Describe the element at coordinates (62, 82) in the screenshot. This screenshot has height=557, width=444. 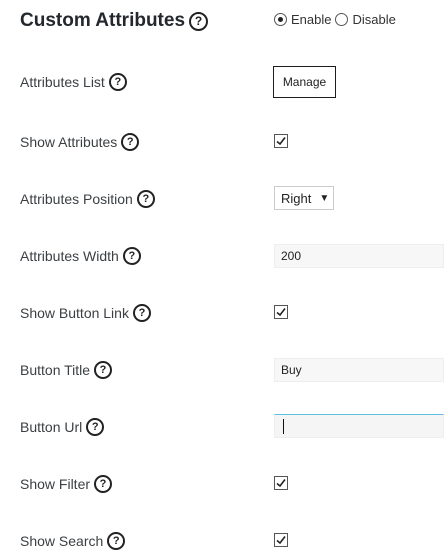
I see `attributes-list-label-text: Attributes List` at that location.